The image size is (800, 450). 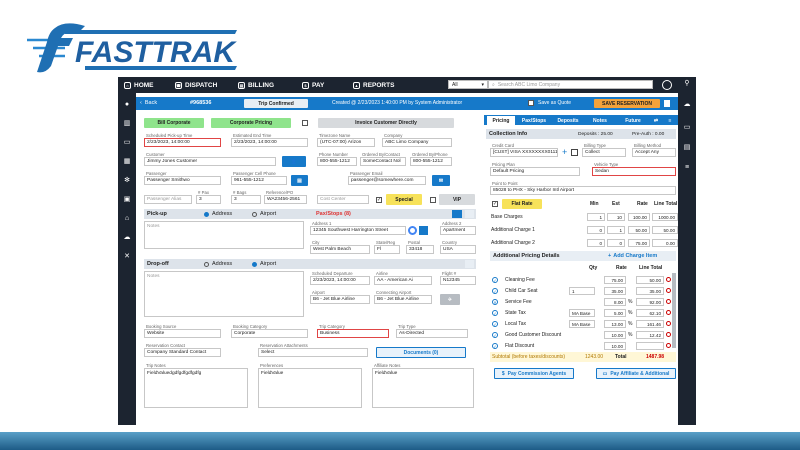 I want to click on cell-field: 961-555-1212, so click(x=259, y=180).